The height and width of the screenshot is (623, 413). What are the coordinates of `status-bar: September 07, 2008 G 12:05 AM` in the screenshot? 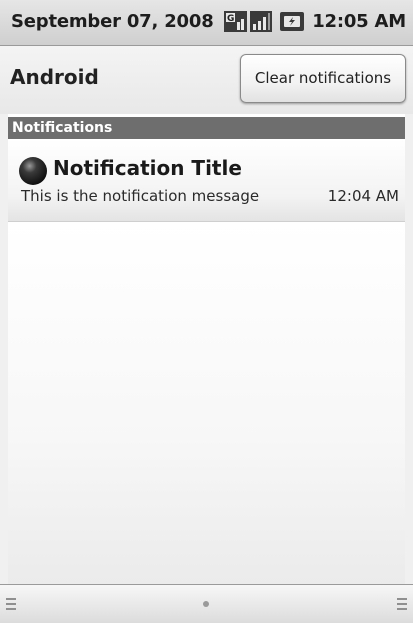 It's located at (206, 23).